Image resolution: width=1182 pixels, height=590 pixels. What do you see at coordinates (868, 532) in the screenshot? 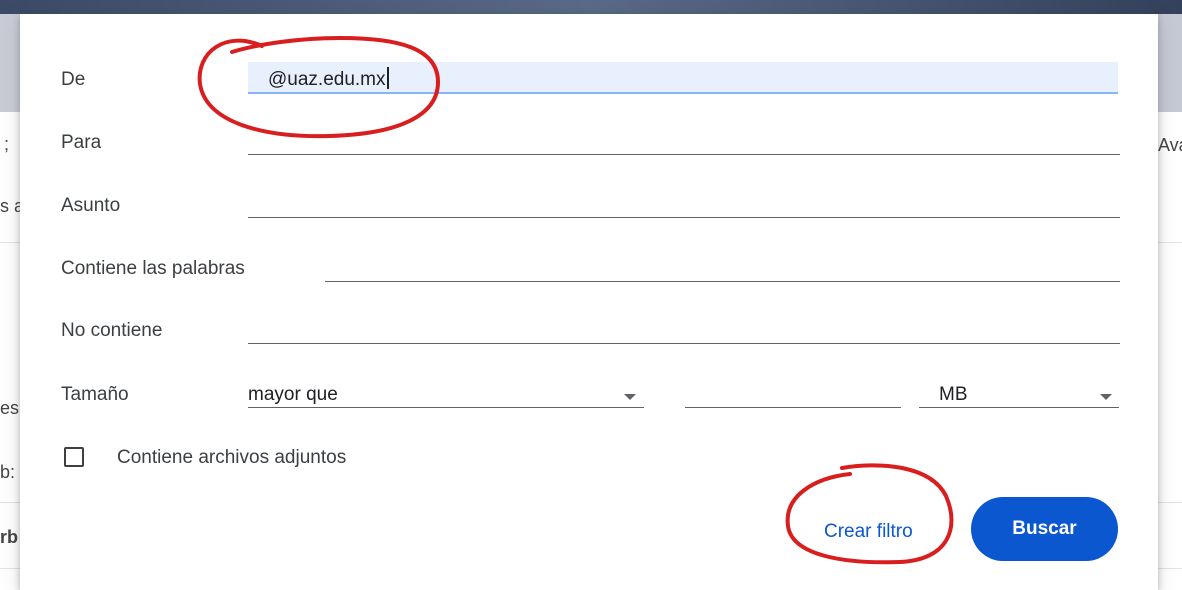
I see `create-filter-button: Crear filtro` at bounding box center [868, 532].